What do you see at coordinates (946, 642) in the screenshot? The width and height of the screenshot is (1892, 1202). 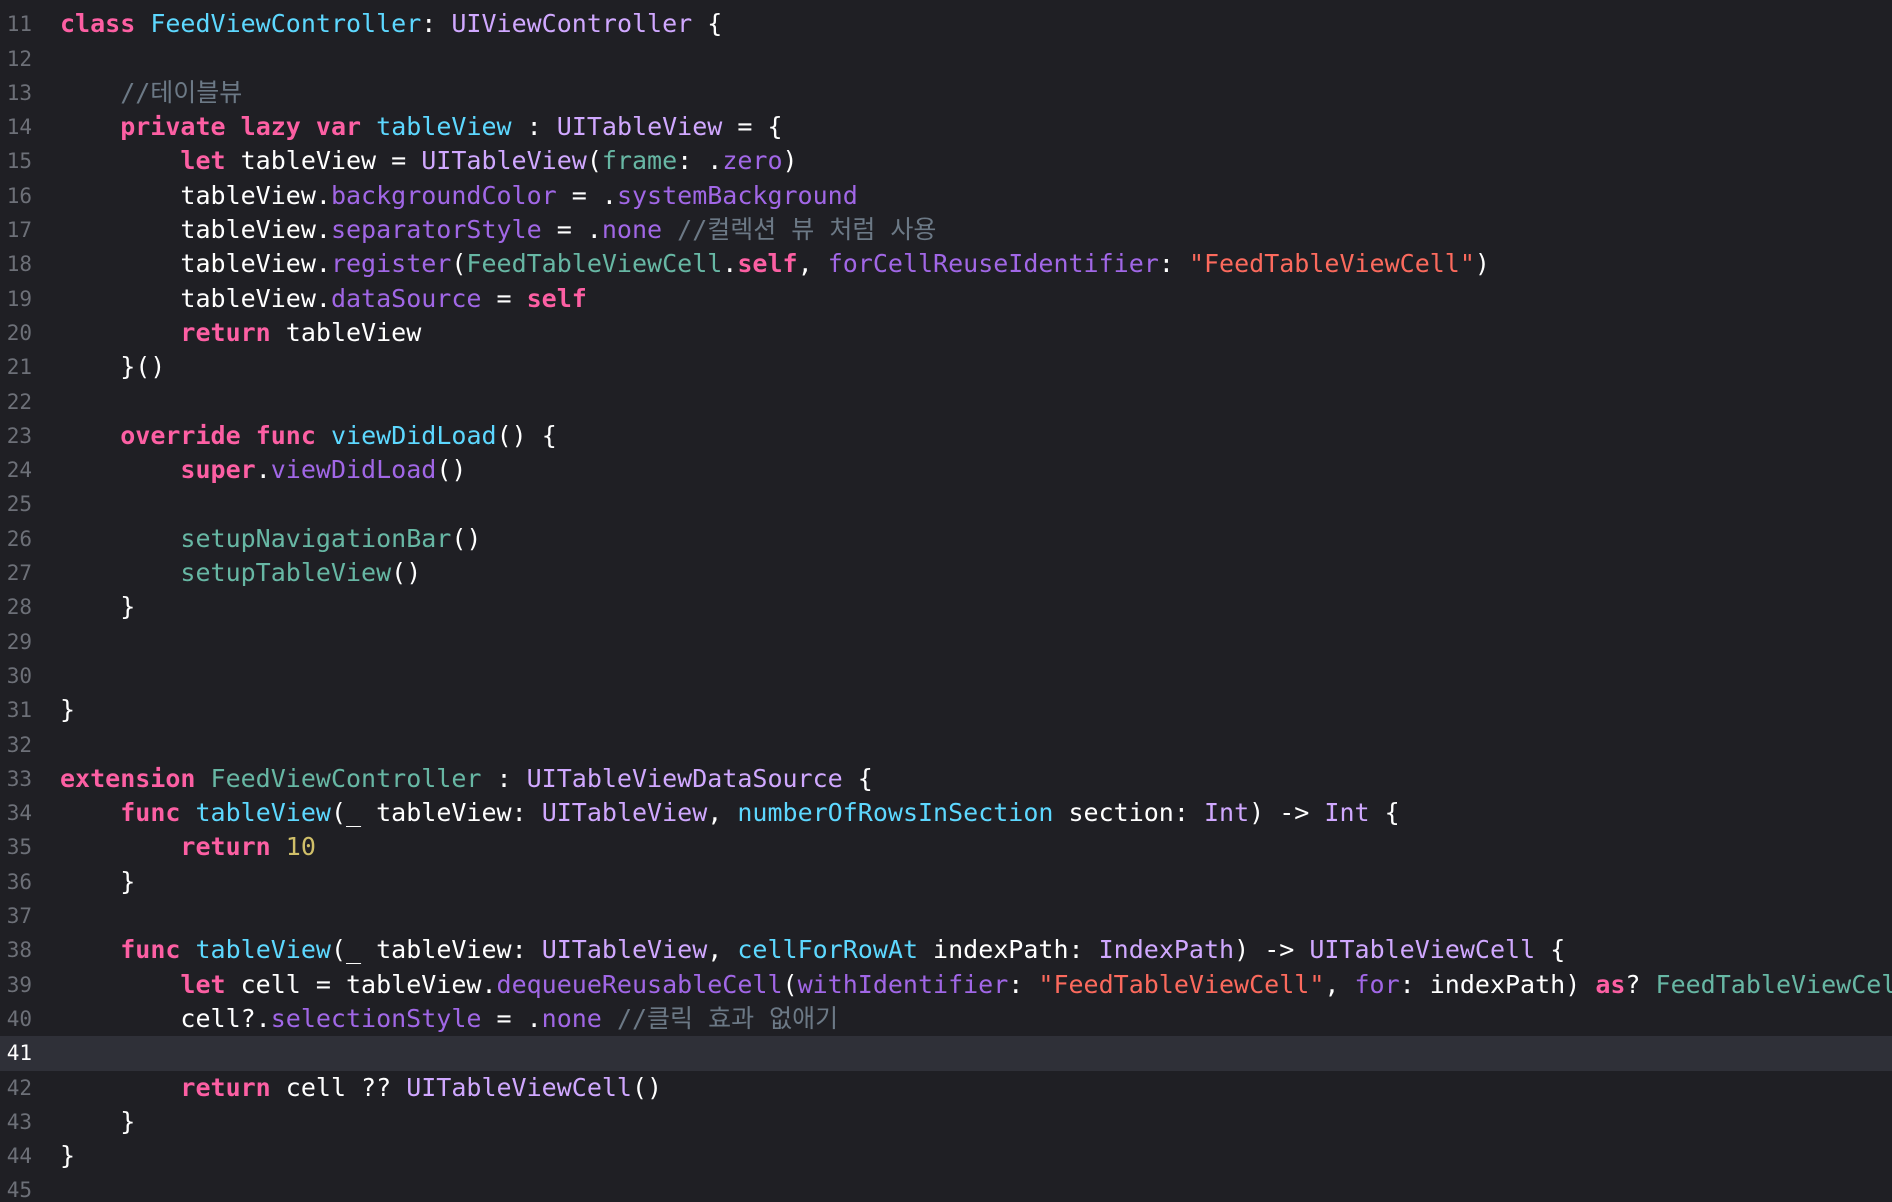 I see `code-line: 29` at bounding box center [946, 642].